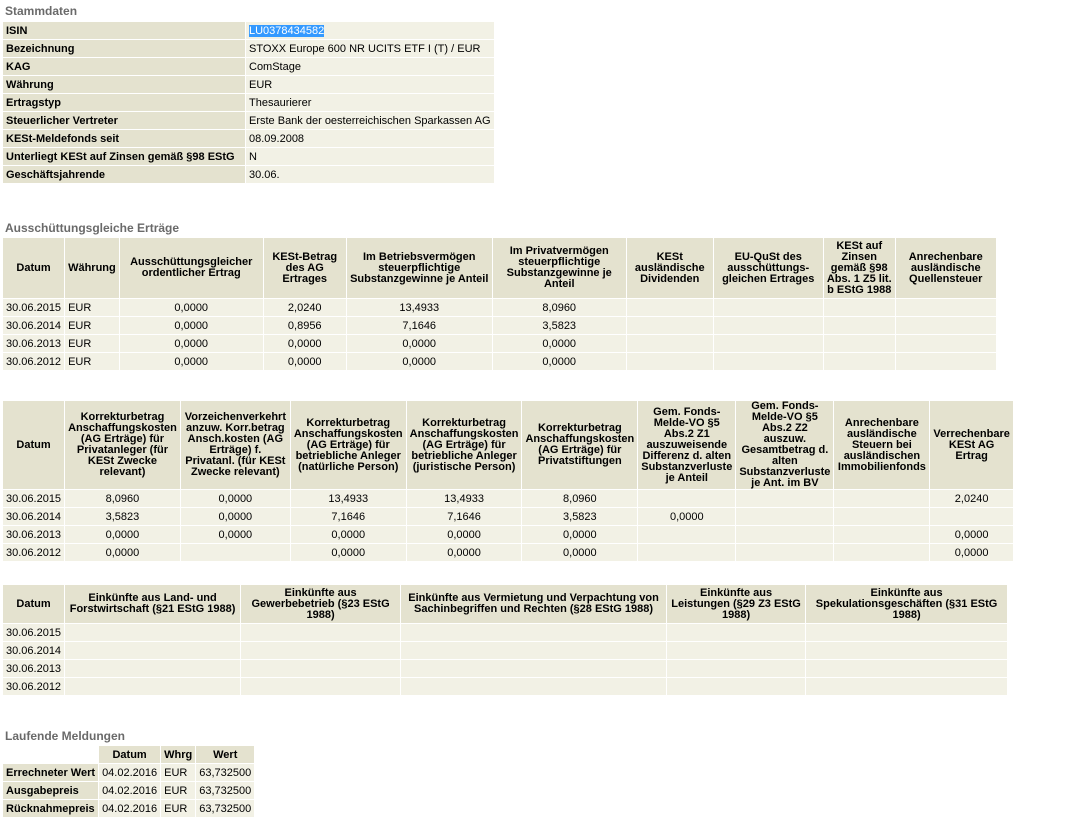 Image resolution: width=1071 pixels, height=834 pixels. Describe the element at coordinates (505, 686) in the screenshot. I see `table-row: 30.06.2012` at that location.